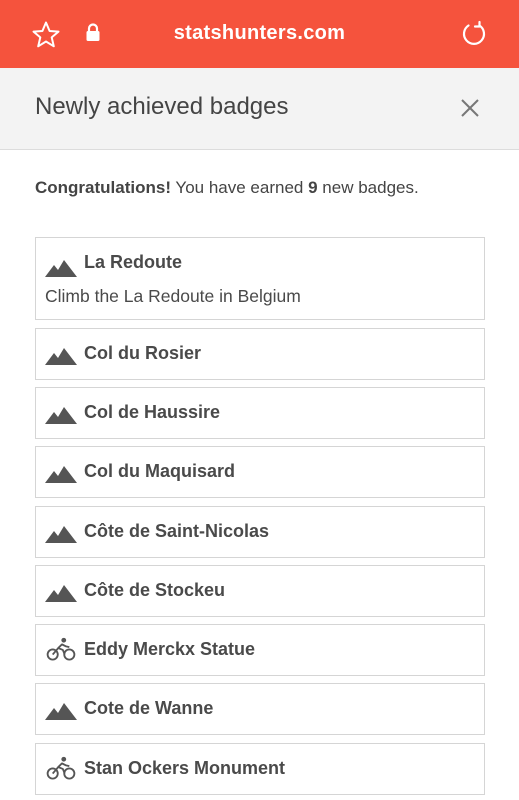  I want to click on modal-header: Newly achieved badges, so click(259, 109).